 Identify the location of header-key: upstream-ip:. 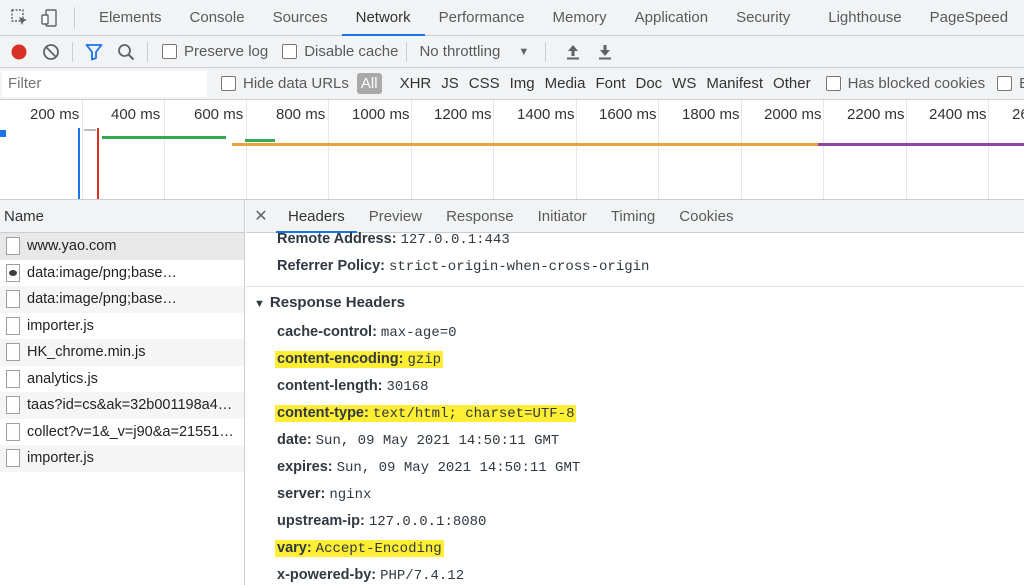
(321, 521).